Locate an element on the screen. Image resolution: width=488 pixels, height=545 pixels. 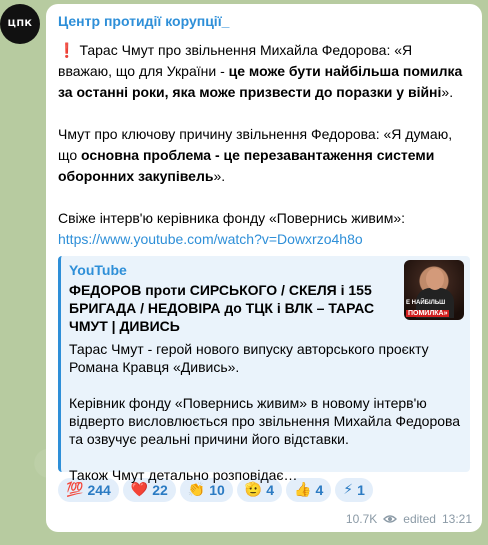
edited-label: edited is located at coordinates (419, 519).